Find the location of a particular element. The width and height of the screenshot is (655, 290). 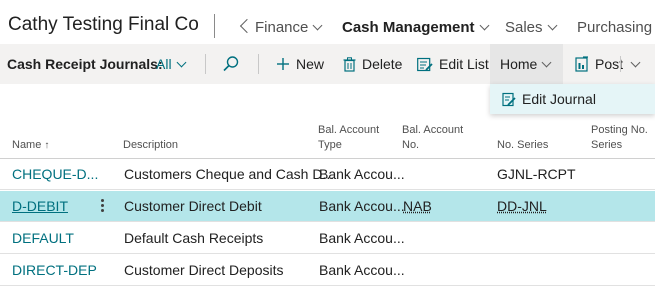

edit-journal-icon is located at coordinates (509, 99).